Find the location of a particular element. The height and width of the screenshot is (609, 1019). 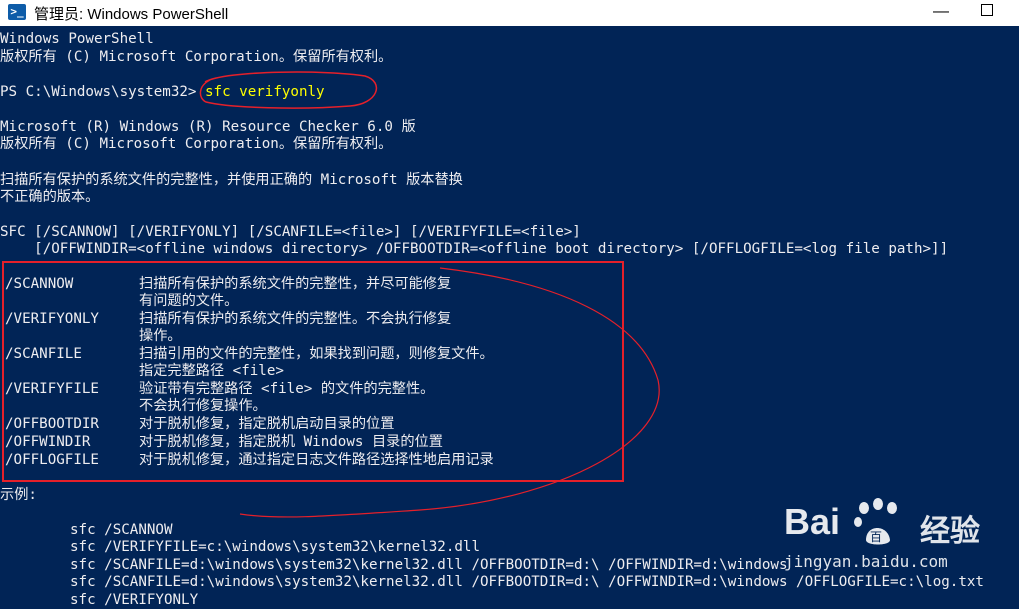

prompt-line: PS C:\Windows\system32> sfc verifyonly is located at coordinates (162, 92).